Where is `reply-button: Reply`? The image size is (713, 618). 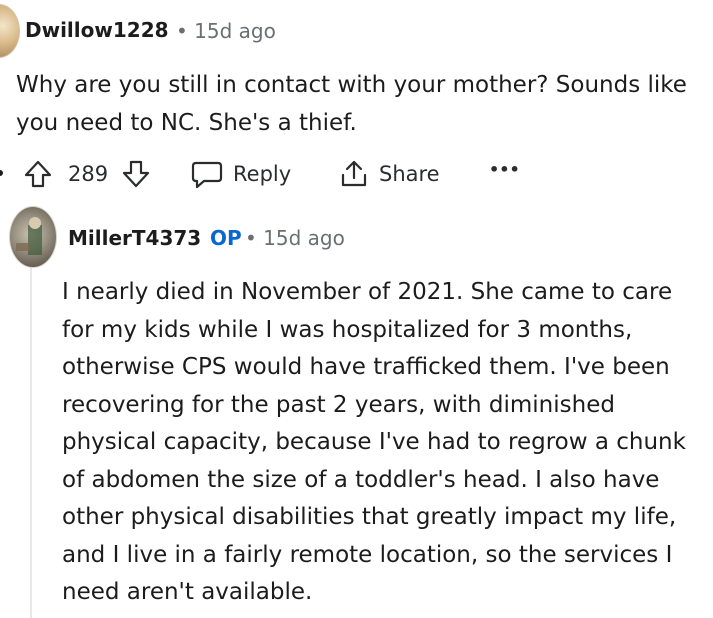
reply-button: Reply is located at coordinates (240, 174).